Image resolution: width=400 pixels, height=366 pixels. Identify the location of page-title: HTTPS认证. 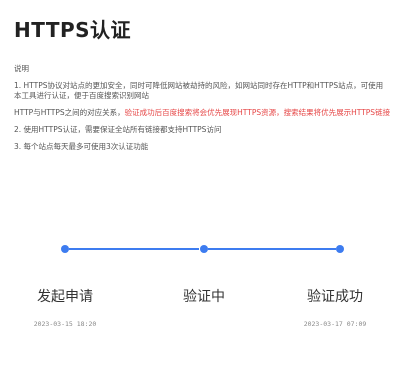
(73, 30).